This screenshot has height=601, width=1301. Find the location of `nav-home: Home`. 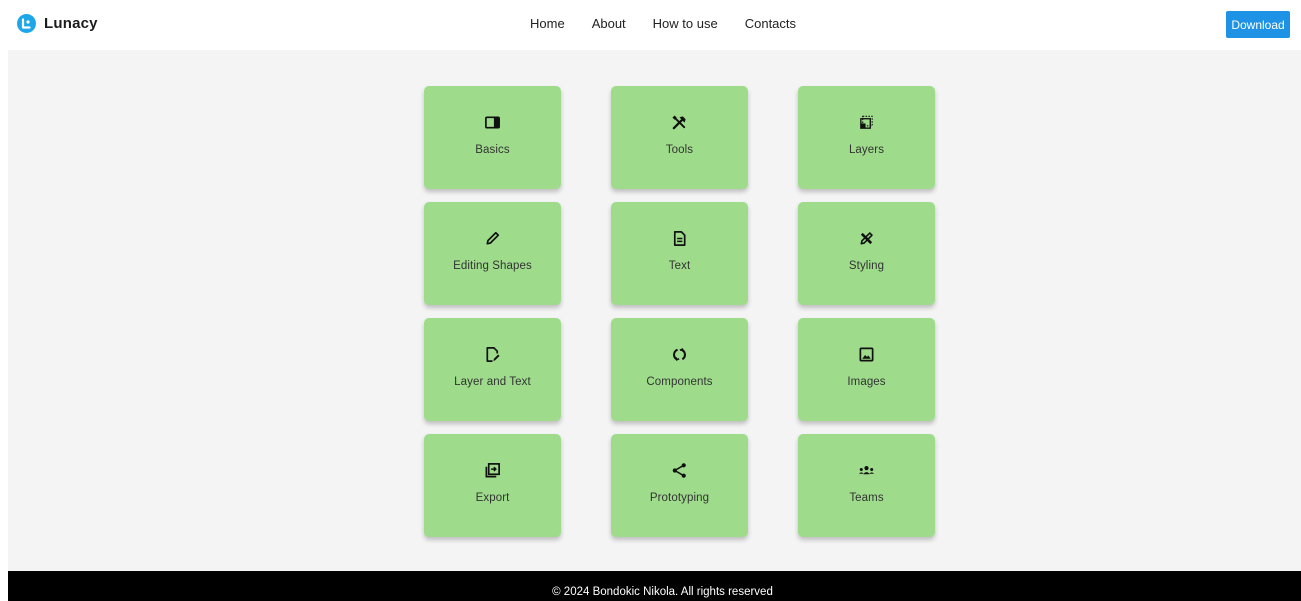

nav-home: Home is located at coordinates (547, 23).